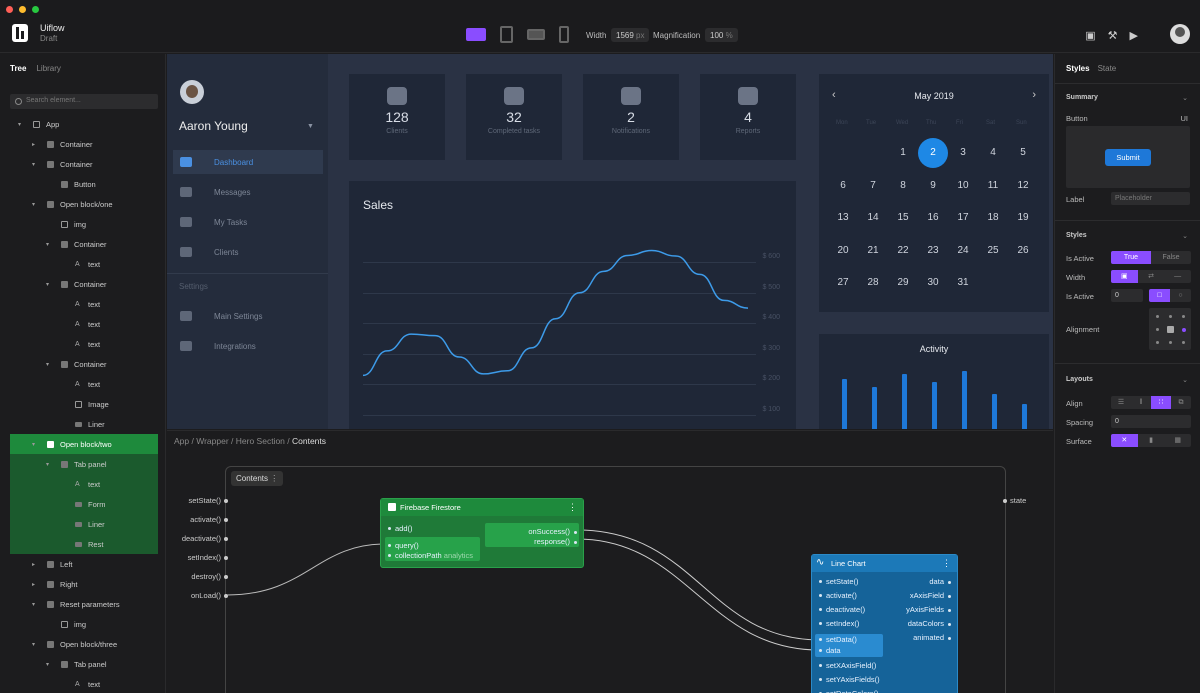 The height and width of the screenshot is (693, 1200). Describe the element at coordinates (630, 35) in the screenshot. I see `width-input: 1569 px` at that location.